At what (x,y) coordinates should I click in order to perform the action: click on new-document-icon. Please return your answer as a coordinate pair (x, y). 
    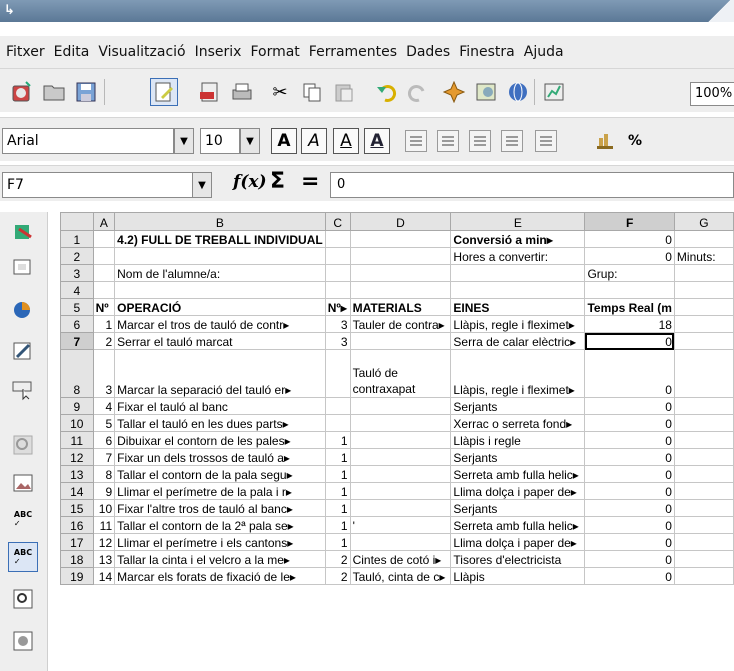
    Looking at the image, I should click on (22, 92).